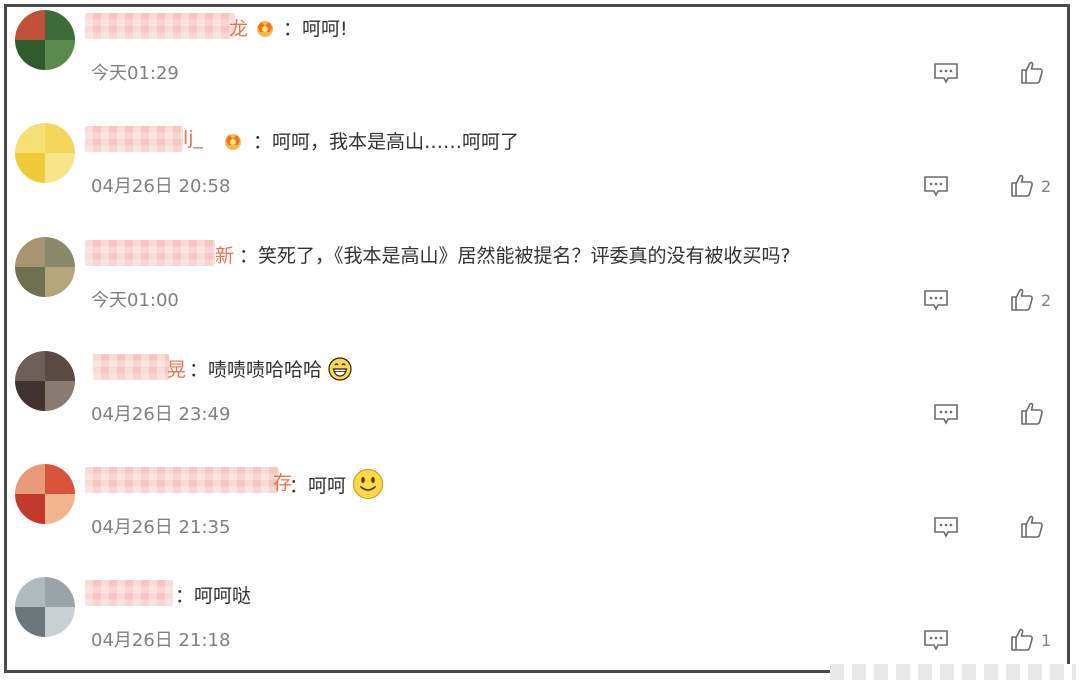  What do you see at coordinates (396, 142) in the screenshot?
I see `comment-text: 呵呵，我本是高山……呵呵了` at bounding box center [396, 142].